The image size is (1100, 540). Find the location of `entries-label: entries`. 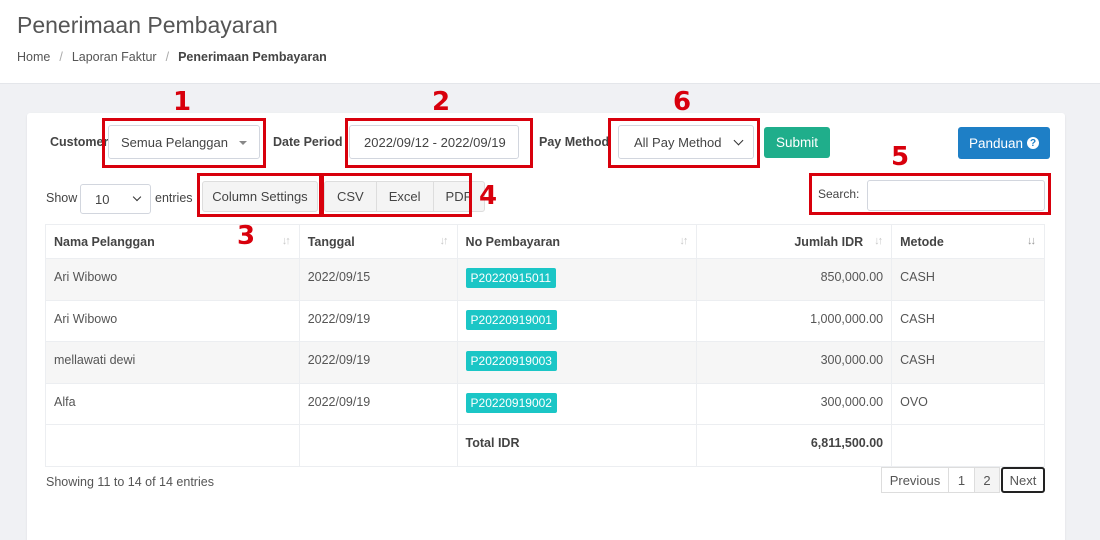

entries-label: entries is located at coordinates (174, 198).